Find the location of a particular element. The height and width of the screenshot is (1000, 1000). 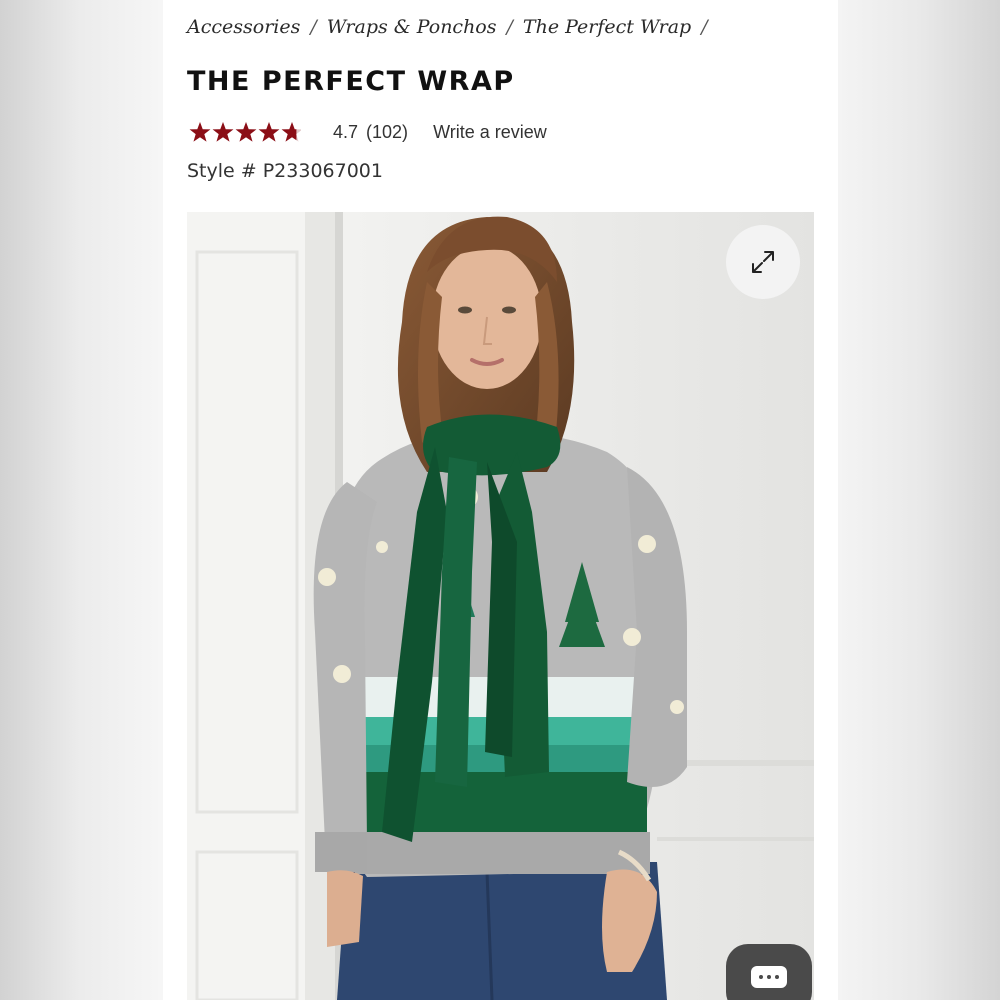

rating-value: 4.7 is located at coordinates (346, 131).